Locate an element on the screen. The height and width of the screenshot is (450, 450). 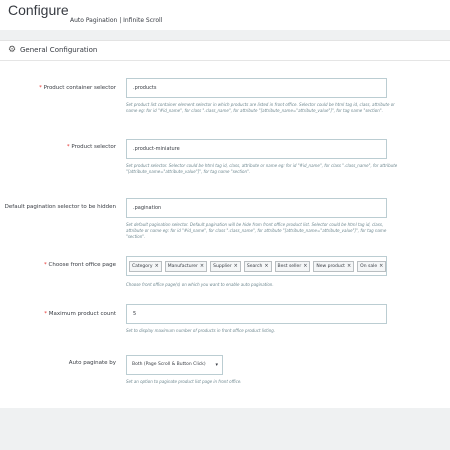
product-container-label-text: Product container selector is located at coordinates (79, 88).